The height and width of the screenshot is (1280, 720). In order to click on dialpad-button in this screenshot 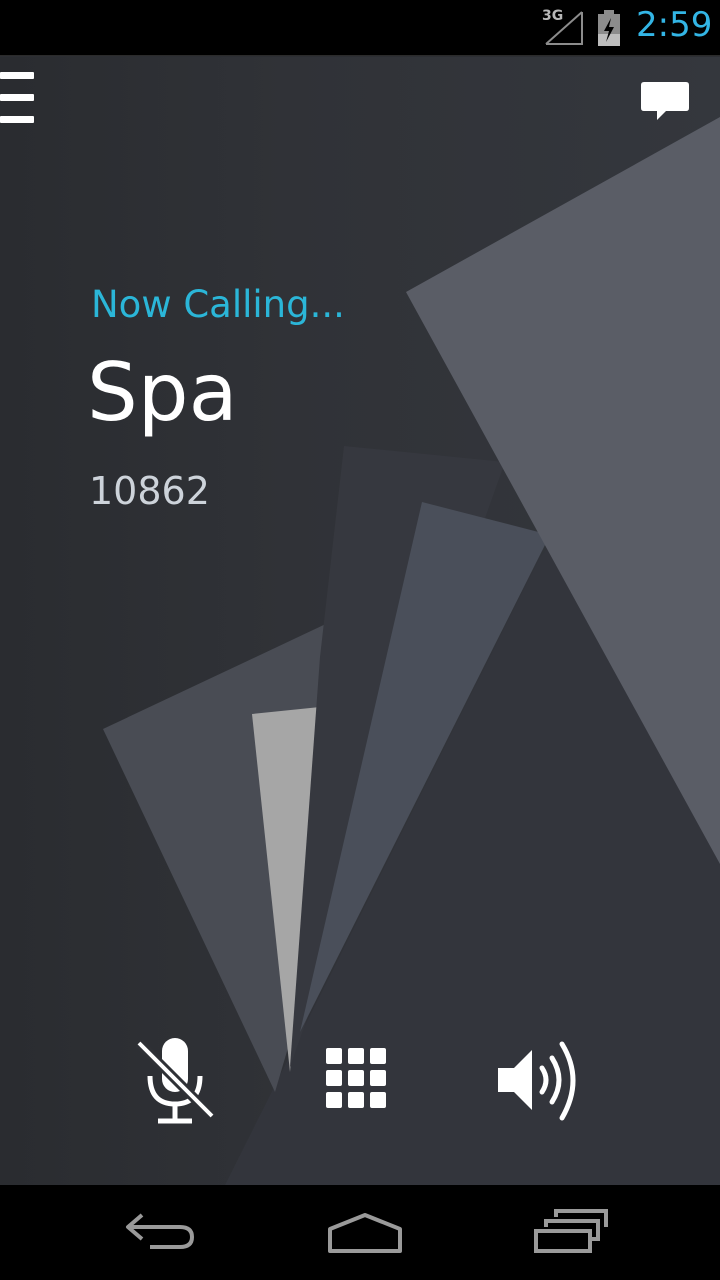, I will do `click(358, 1080)`.